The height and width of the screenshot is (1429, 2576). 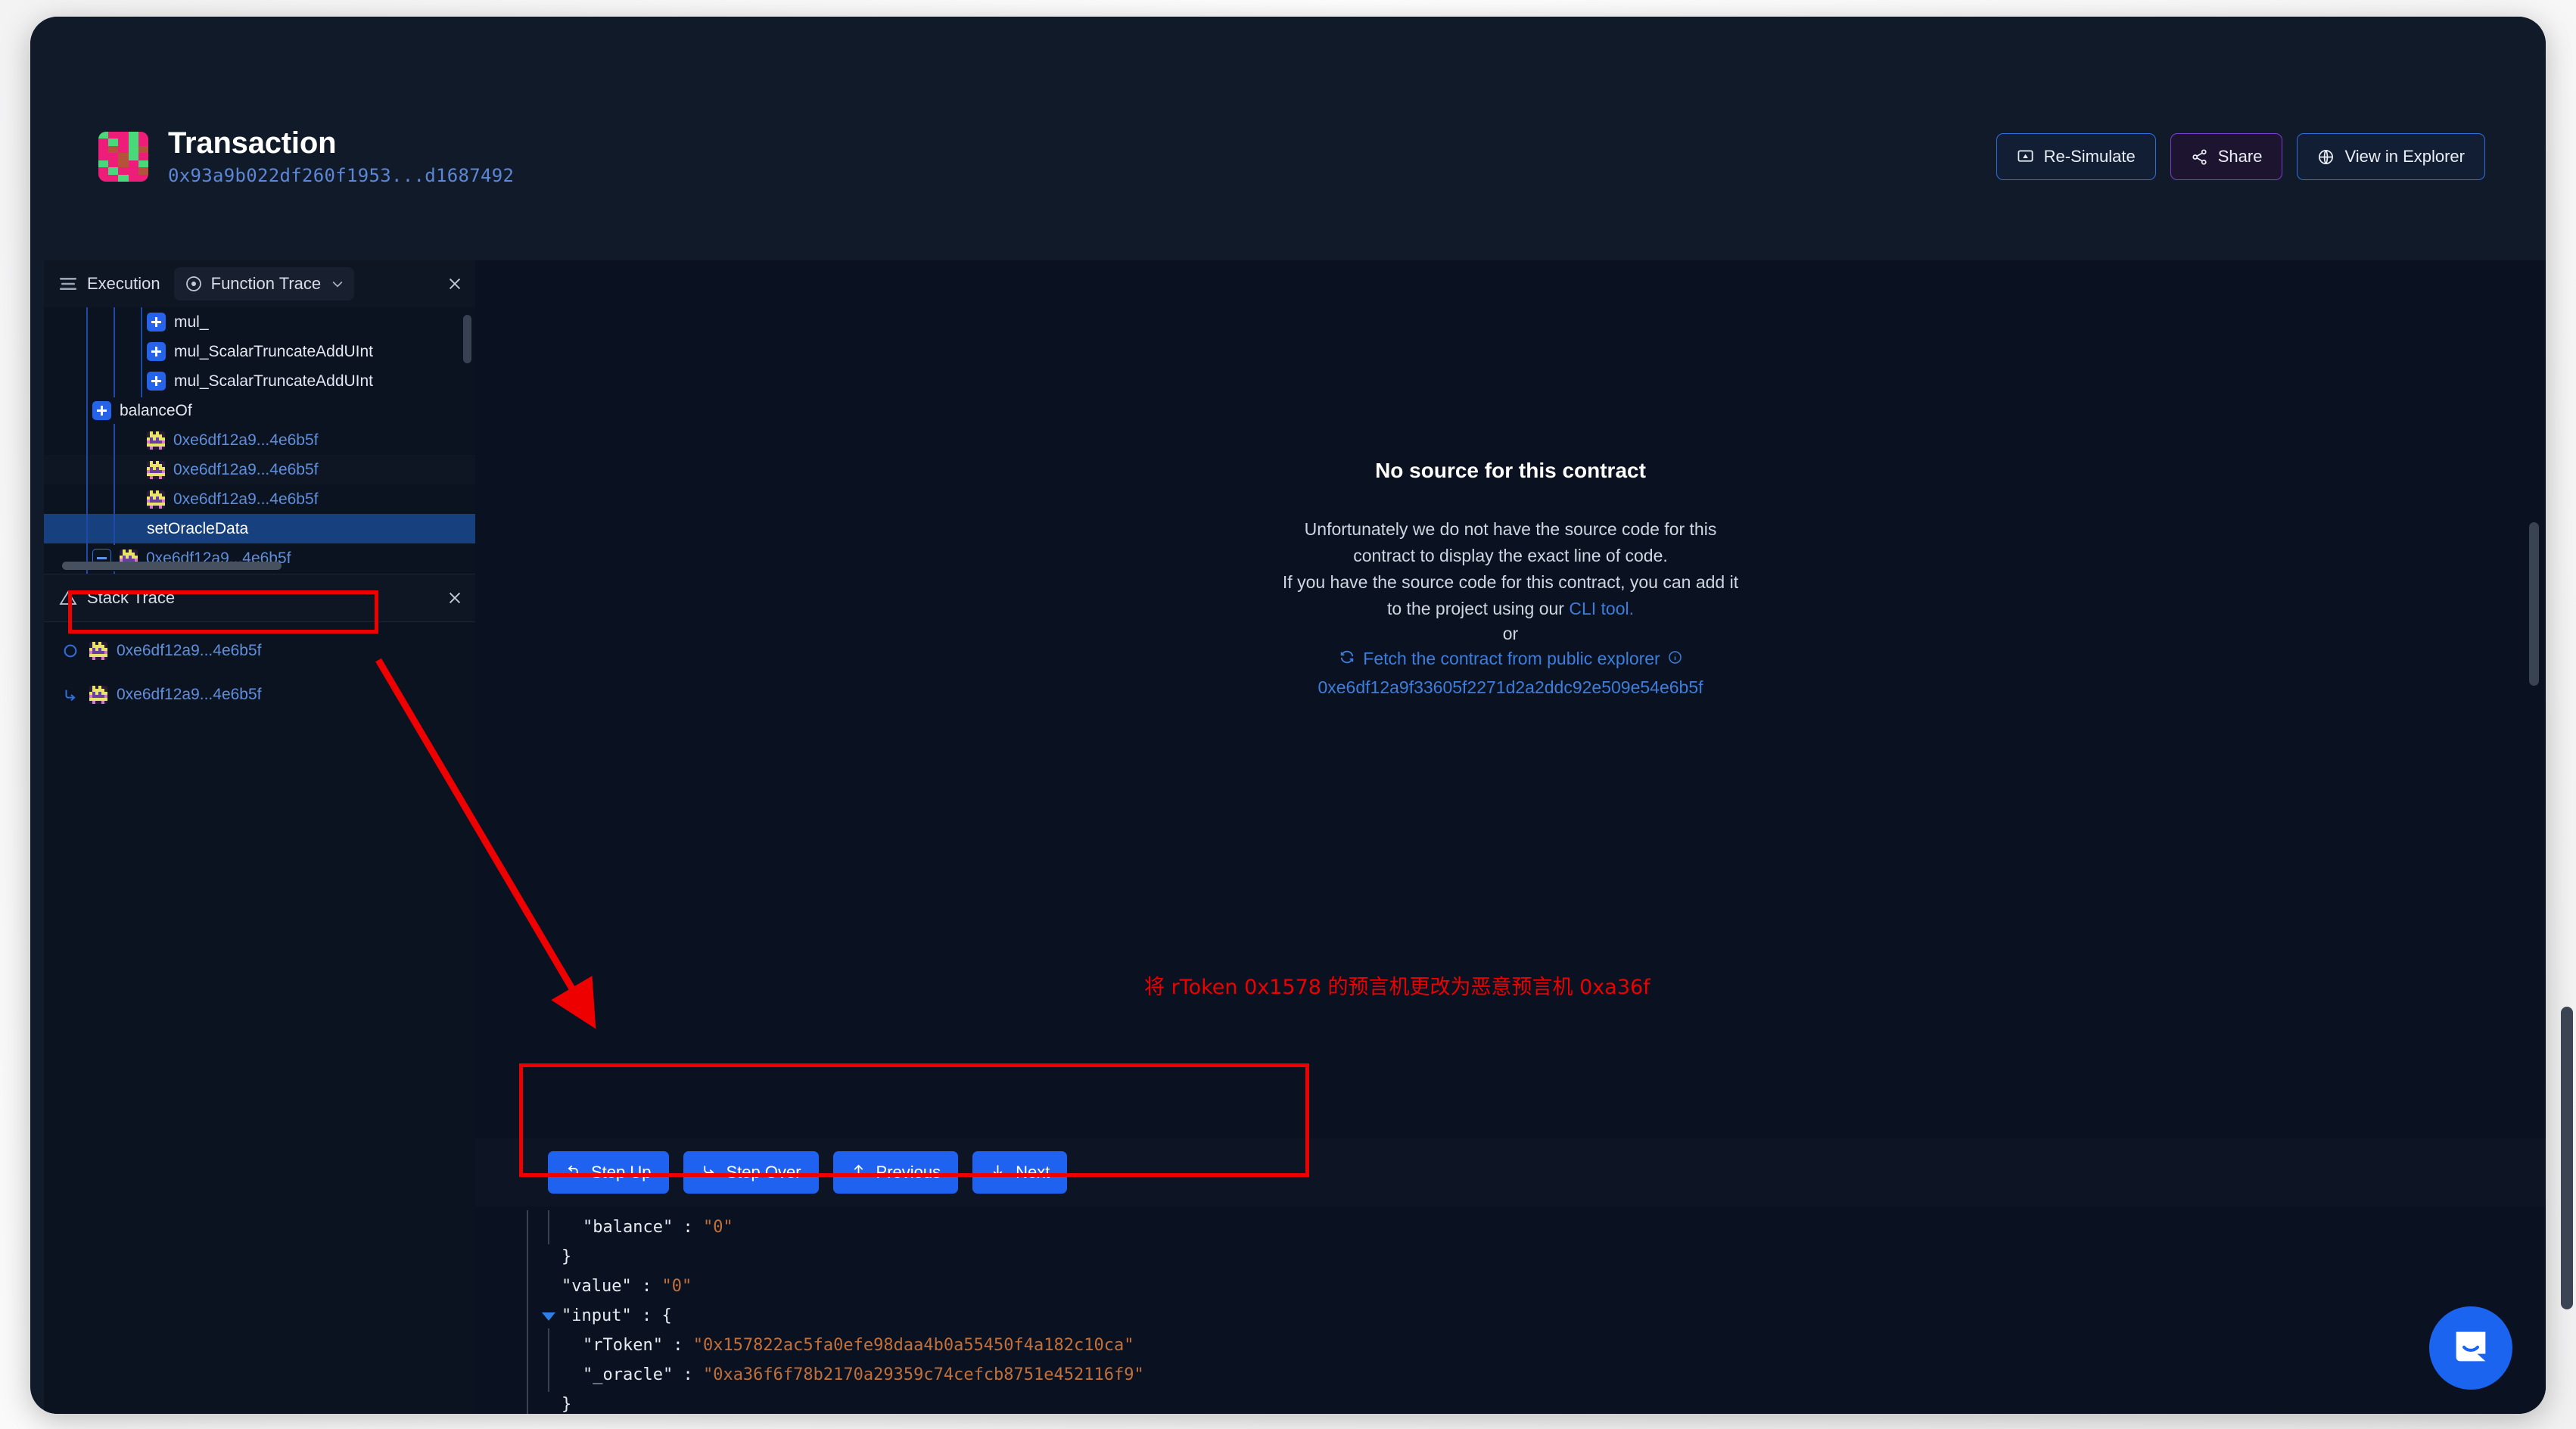 I want to click on re-simulate-label: Re-Simulate, so click(x=2089, y=156).